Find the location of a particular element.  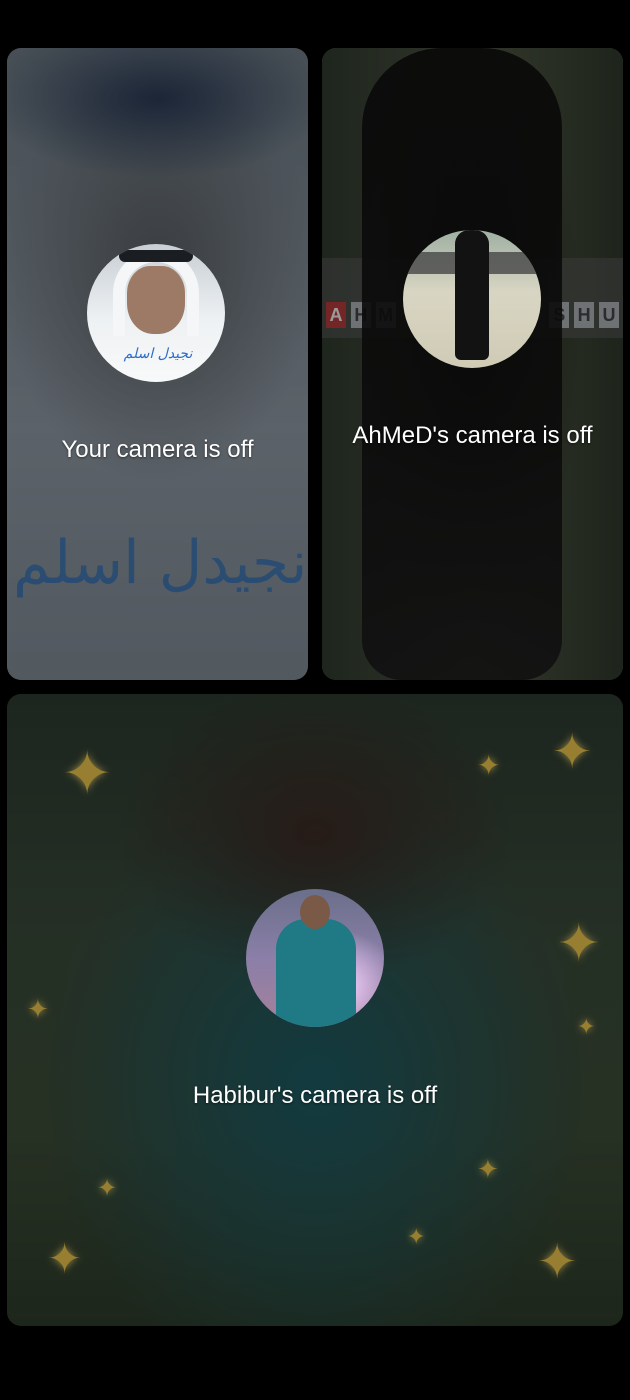

avatar-habibur is located at coordinates (315, 958).